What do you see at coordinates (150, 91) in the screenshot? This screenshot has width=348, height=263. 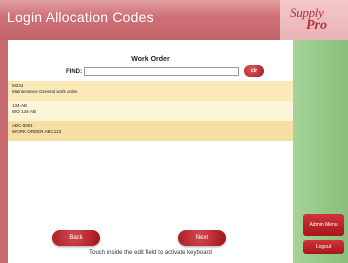 I see `list-item: M234 Maintenance General work order` at bounding box center [150, 91].